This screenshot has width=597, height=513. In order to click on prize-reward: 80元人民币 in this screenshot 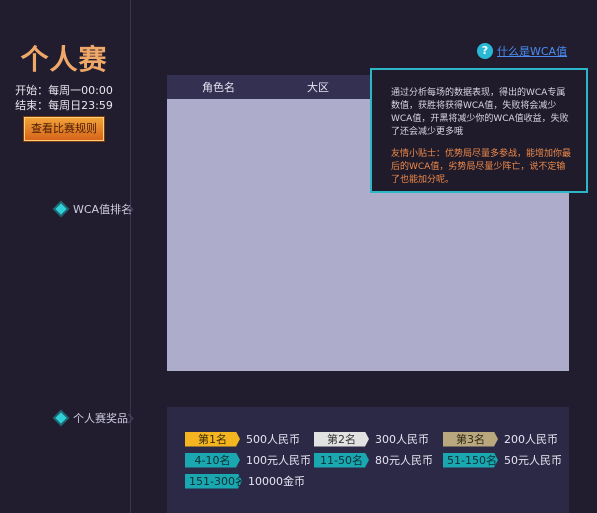, I will do `click(404, 460)`.